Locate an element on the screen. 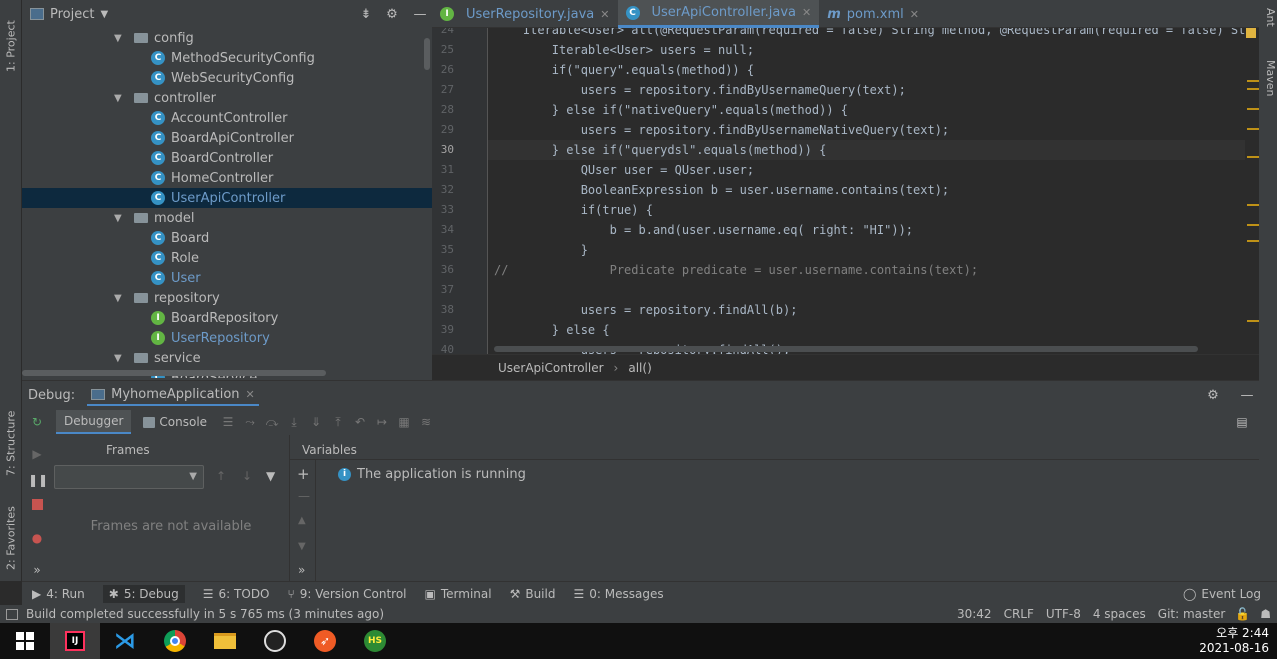 The height and width of the screenshot is (659, 1277). tree-file: C MethodSecurityConfig is located at coordinates (227, 58).